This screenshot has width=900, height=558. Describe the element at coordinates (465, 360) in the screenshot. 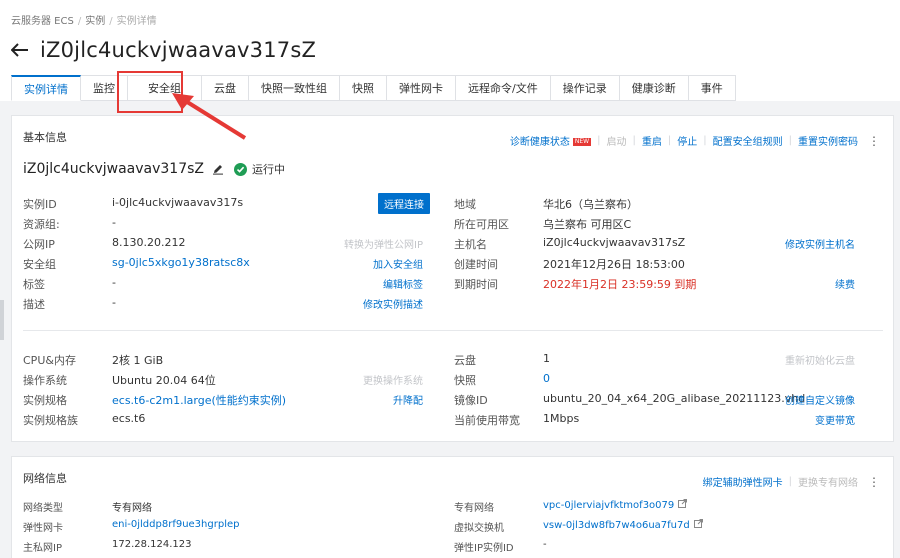

I see `field-label: 云盘` at that location.